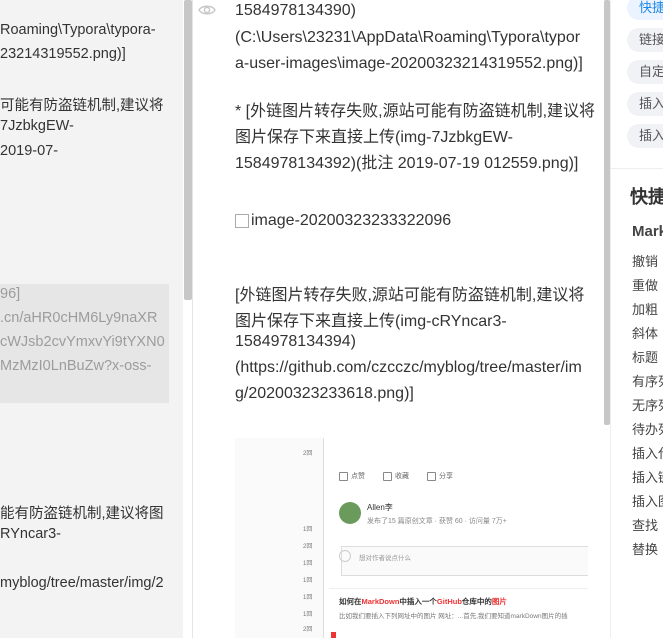 This screenshot has height=638, width=663. Describe the element at coordinates (647, 381) in the screenshot. I see `shortcut-ordered-list: 有序列` at that location.